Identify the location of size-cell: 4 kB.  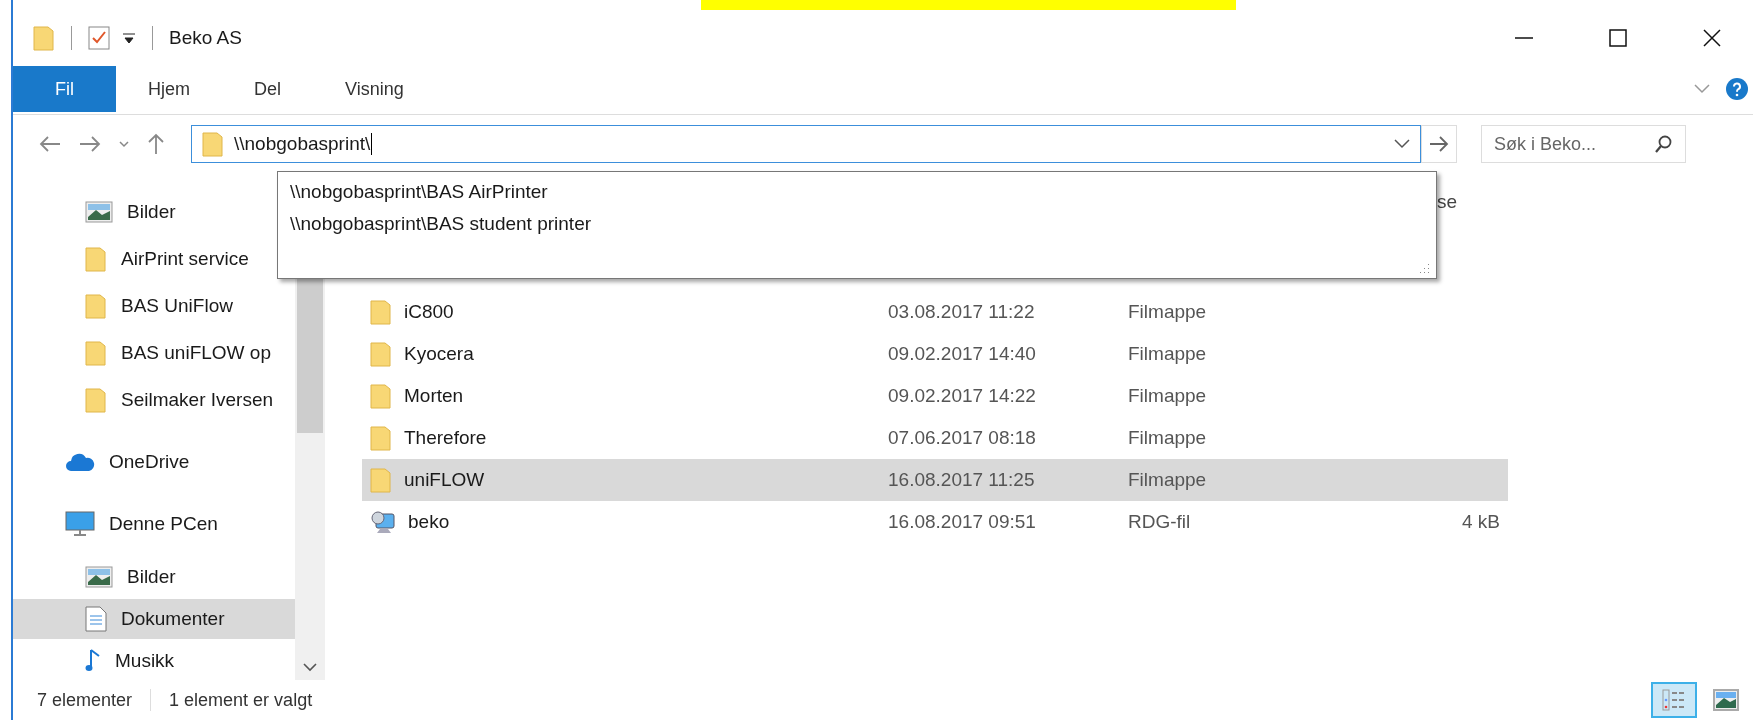
(1480, 521).